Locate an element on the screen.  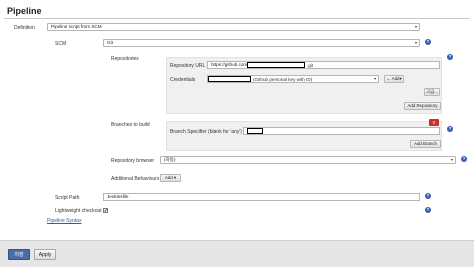
repository-browser-label: Repository browser is located at coordinates (133, 161).